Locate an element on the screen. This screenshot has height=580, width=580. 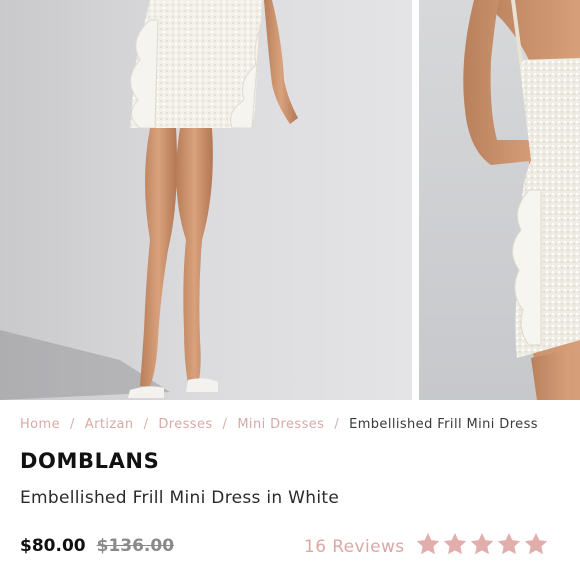
breadcrumb-link-artizan: Artizan is located at coordinates (109, 424).